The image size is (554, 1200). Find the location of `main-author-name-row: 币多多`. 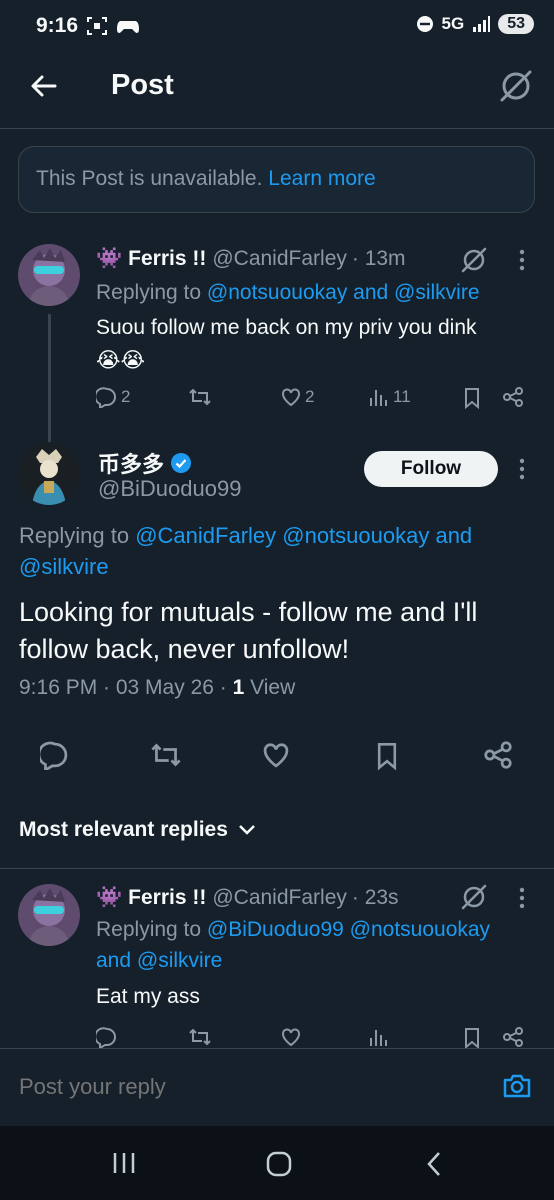

main-author-name-row: 币多多 is located at coordinates (145, 463).